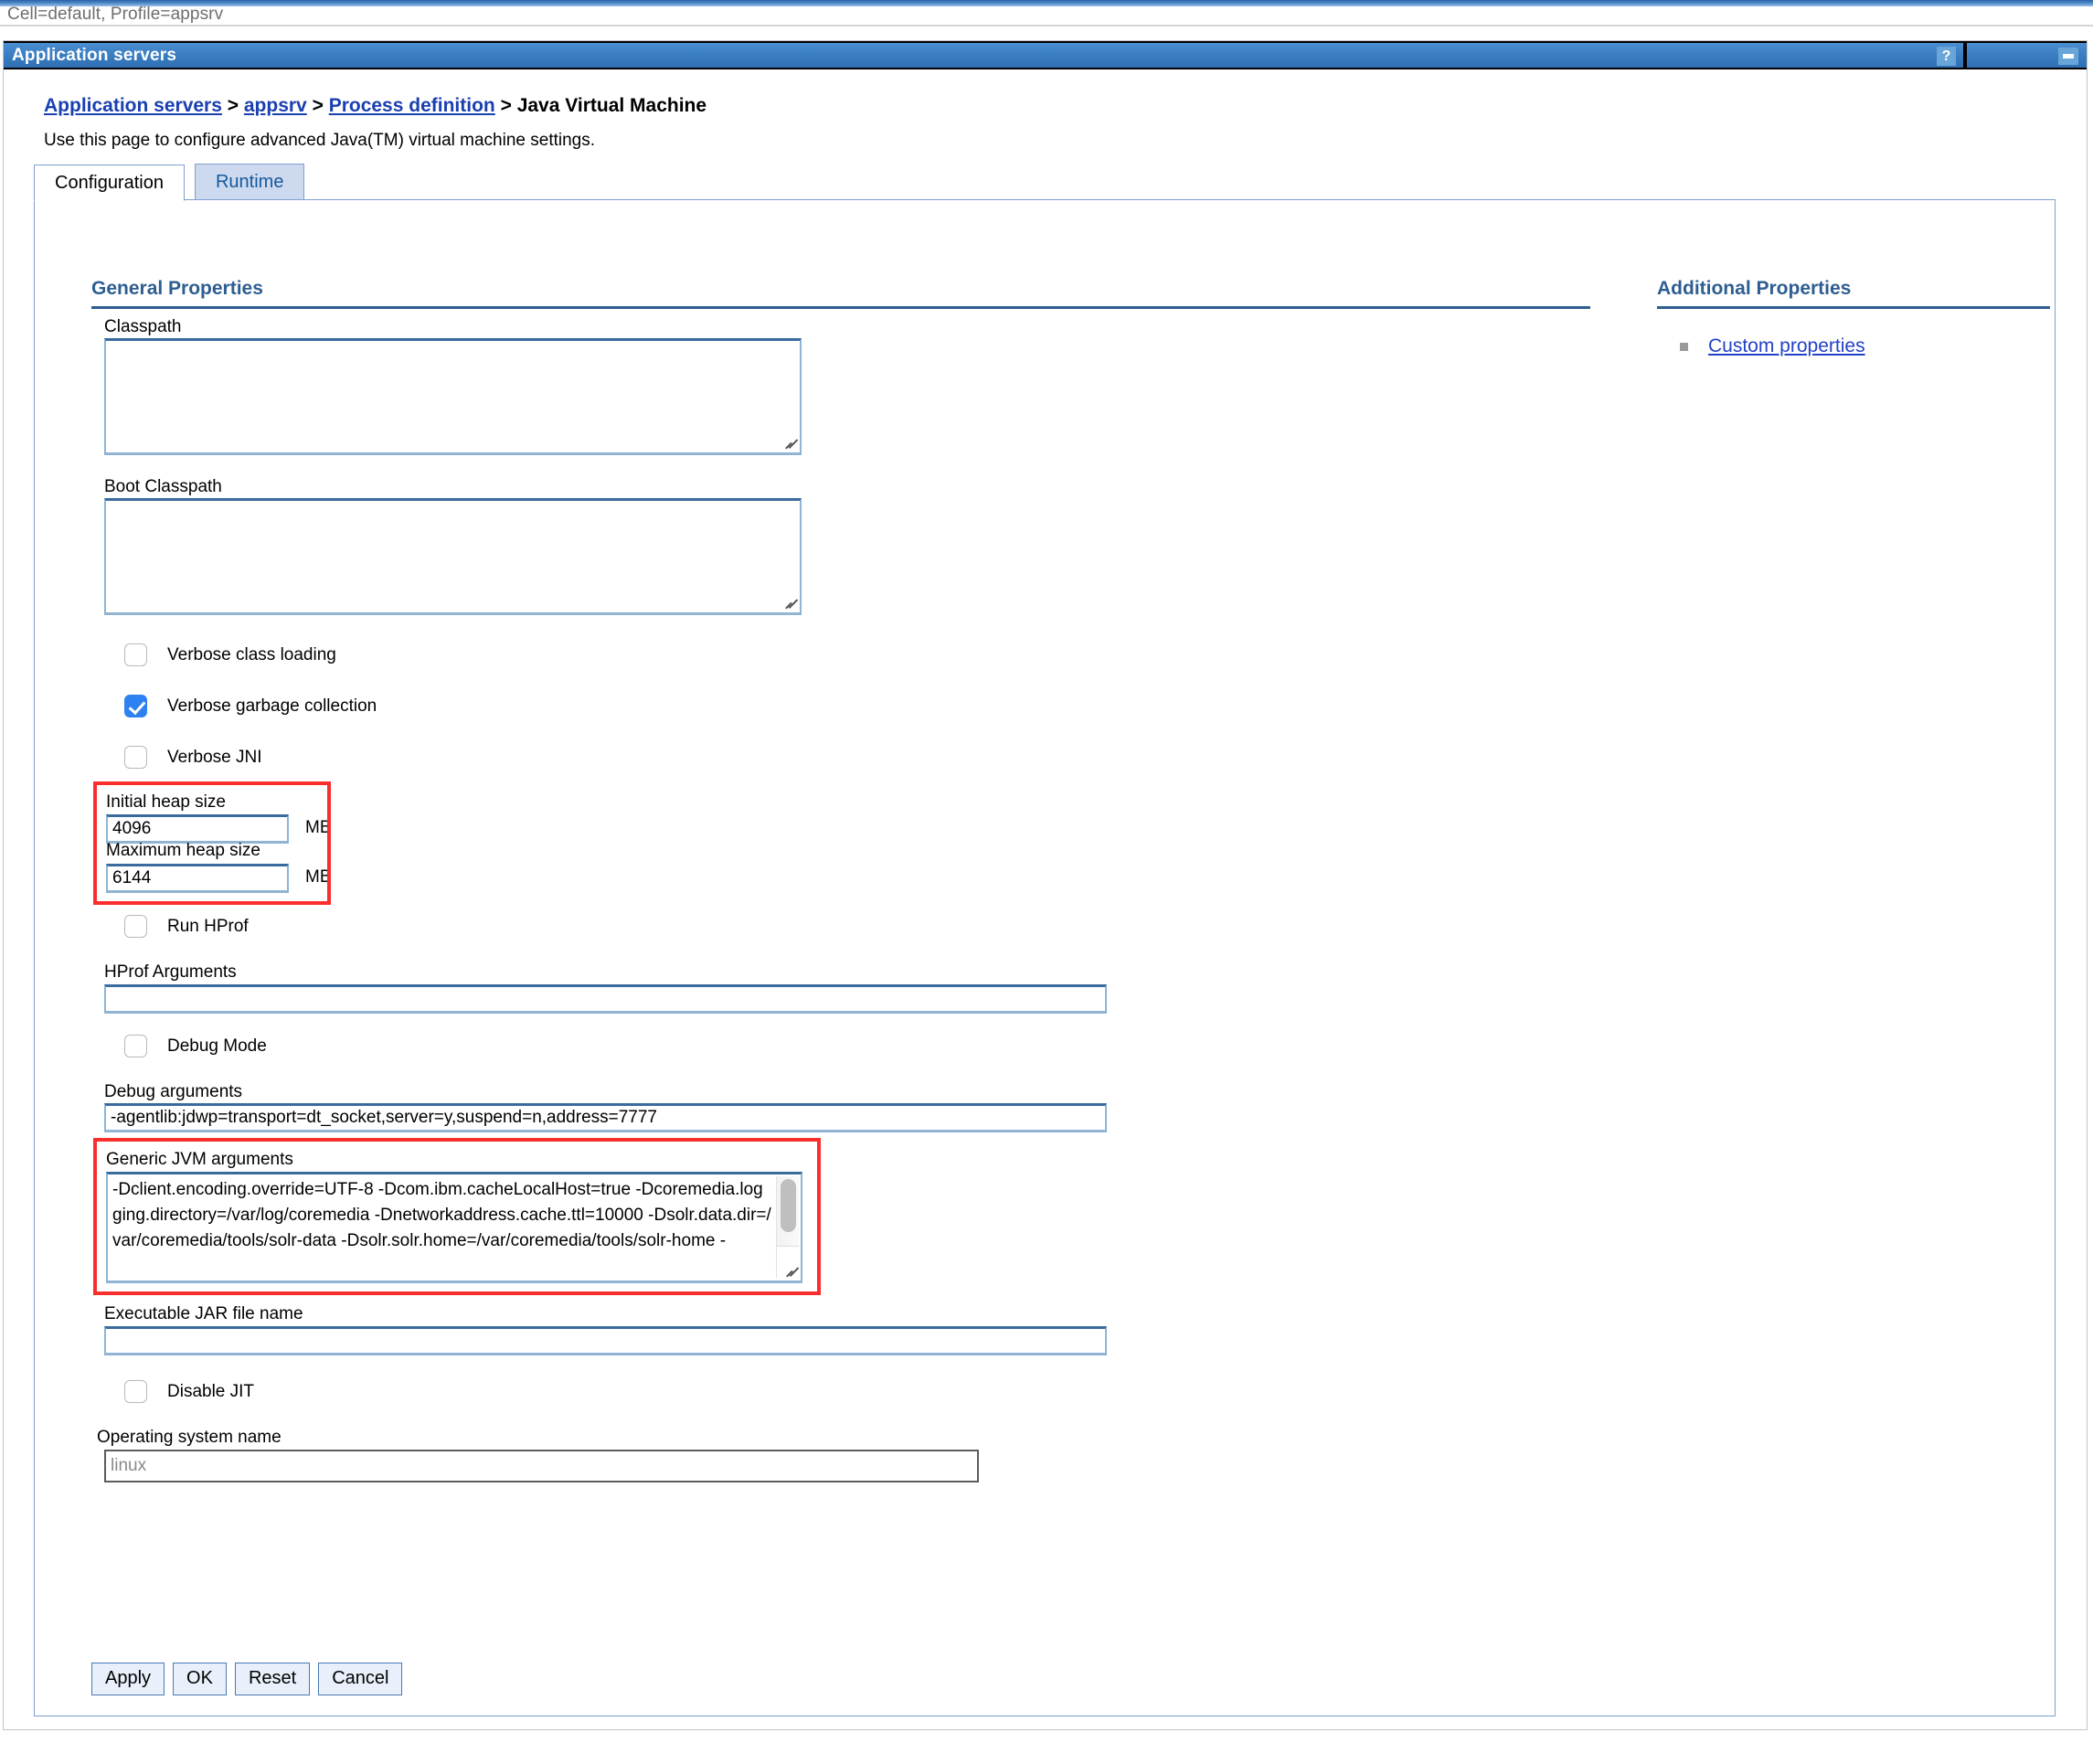 This screenshot has height=1764, width=2093. What do you see at coordinates (272, 1679) in the screenshot?
I see `reset-button: Reset` at bounding box center [272, 1679].